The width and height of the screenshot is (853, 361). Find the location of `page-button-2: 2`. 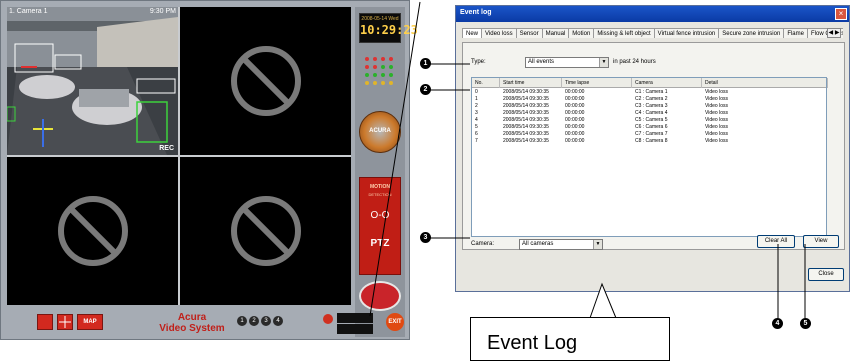

page-button-2: 2 is located at coordinates (254, 321).